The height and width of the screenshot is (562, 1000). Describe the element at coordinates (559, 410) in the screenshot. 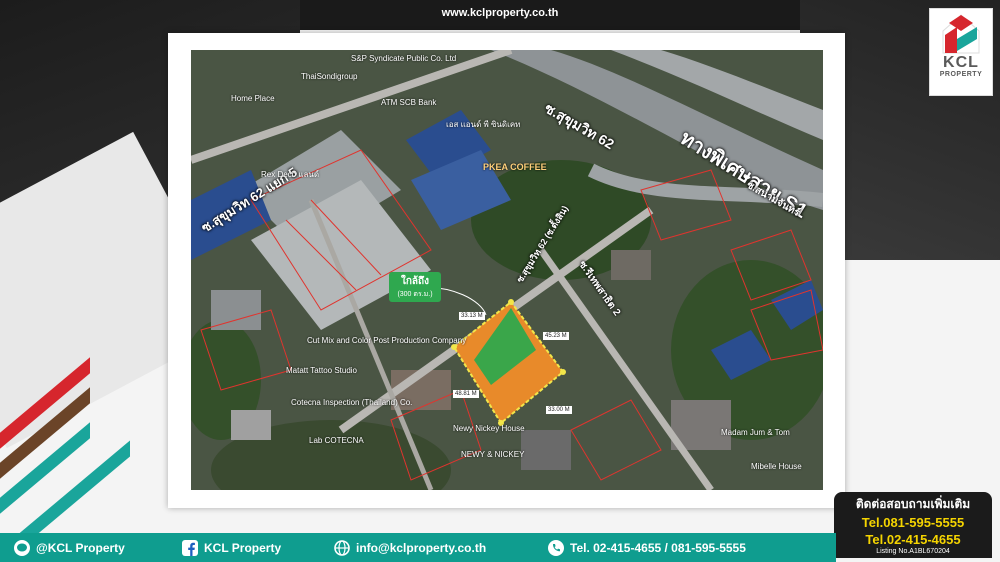

I see `dimension-label: 33.00 M` at that location.